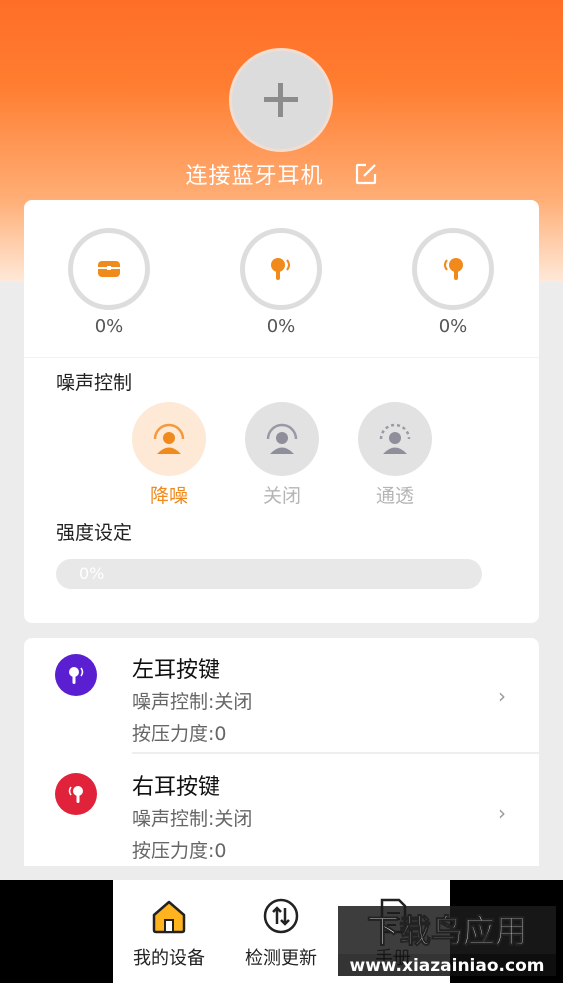 This screenshot has width=563, height=983. I want to click on battery-case: 0%, so click(109, 282).